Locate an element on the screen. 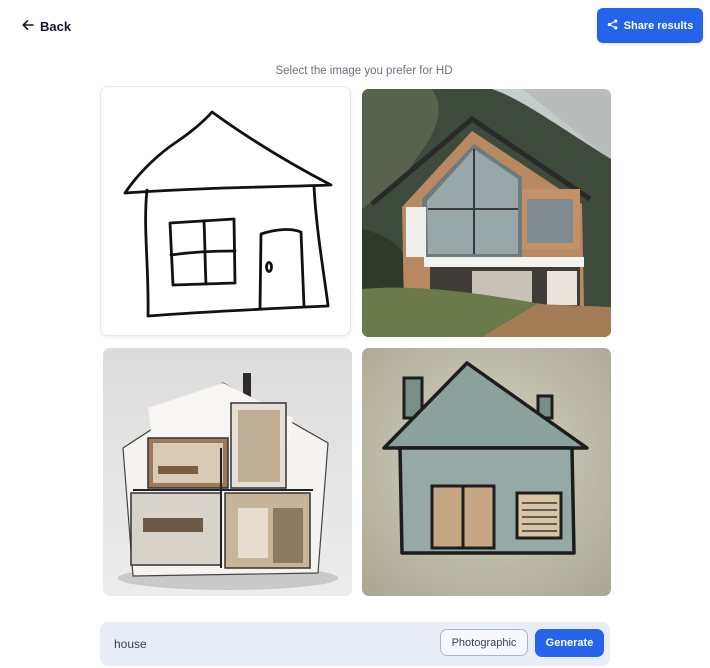  share-icon is located at coordinates (612, 25).